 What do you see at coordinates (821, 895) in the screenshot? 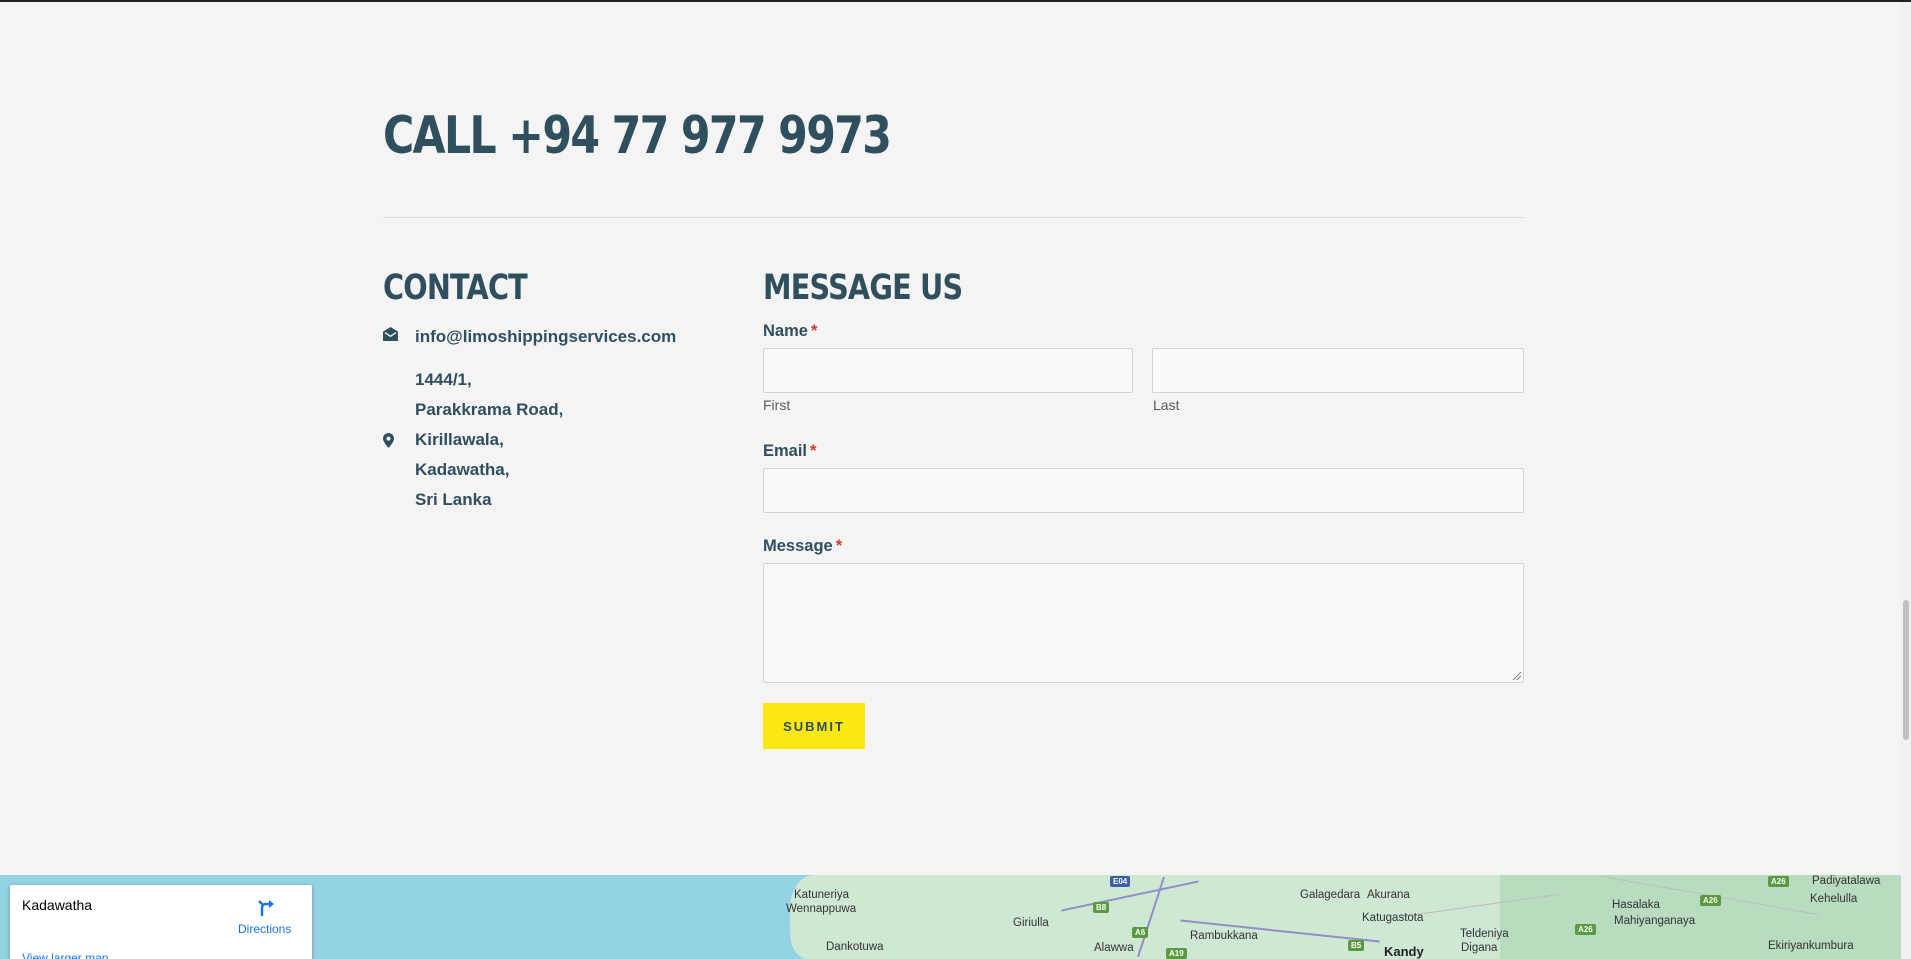
I see `map-label: Katuneriya` at bounding box center [821, 895].